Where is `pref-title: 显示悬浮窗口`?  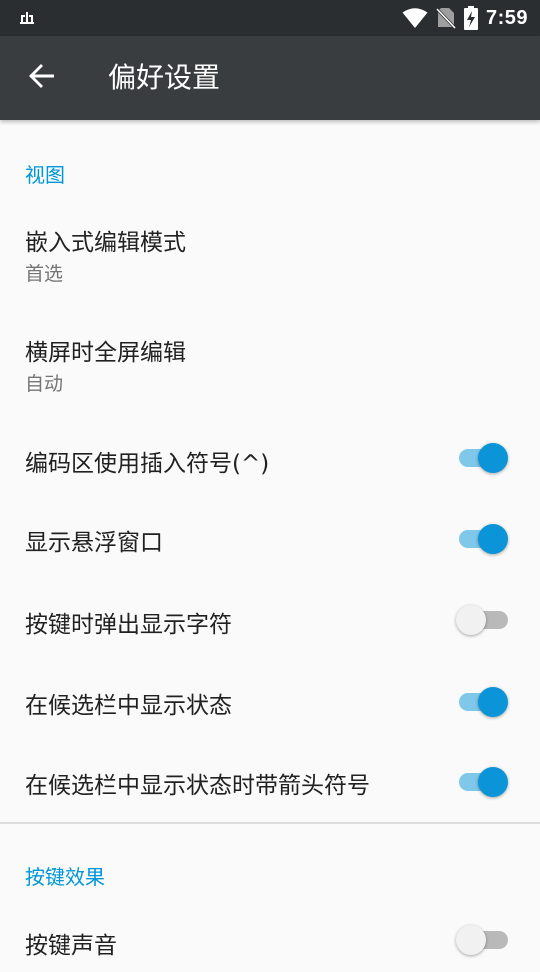
pref-title: 显示悬浮窗口 is located at coordinates (94, 543).